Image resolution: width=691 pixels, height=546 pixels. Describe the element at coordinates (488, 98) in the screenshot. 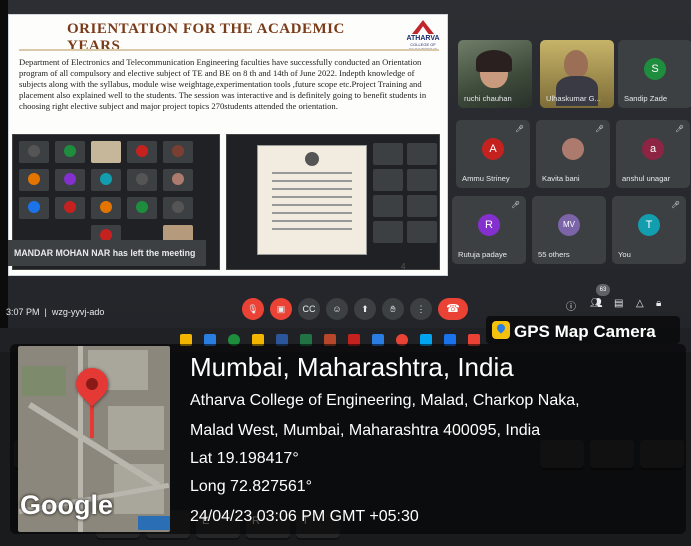

I see `participant-name: ruchi chauhan` at that location.